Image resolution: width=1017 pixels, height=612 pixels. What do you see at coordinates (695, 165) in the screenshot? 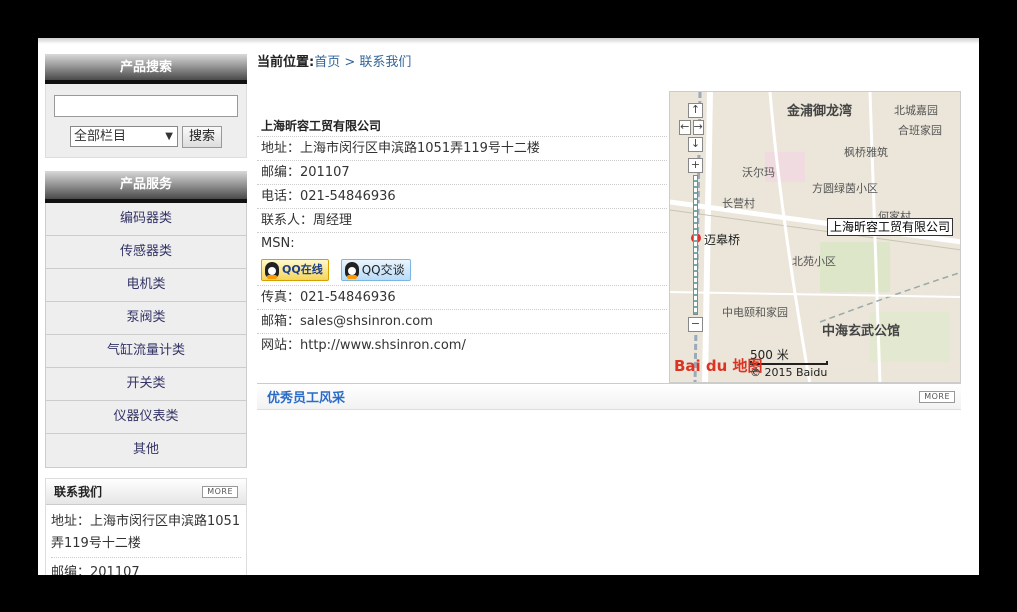
I see `zoom-in-button: +` at bounding box center [695, 165].